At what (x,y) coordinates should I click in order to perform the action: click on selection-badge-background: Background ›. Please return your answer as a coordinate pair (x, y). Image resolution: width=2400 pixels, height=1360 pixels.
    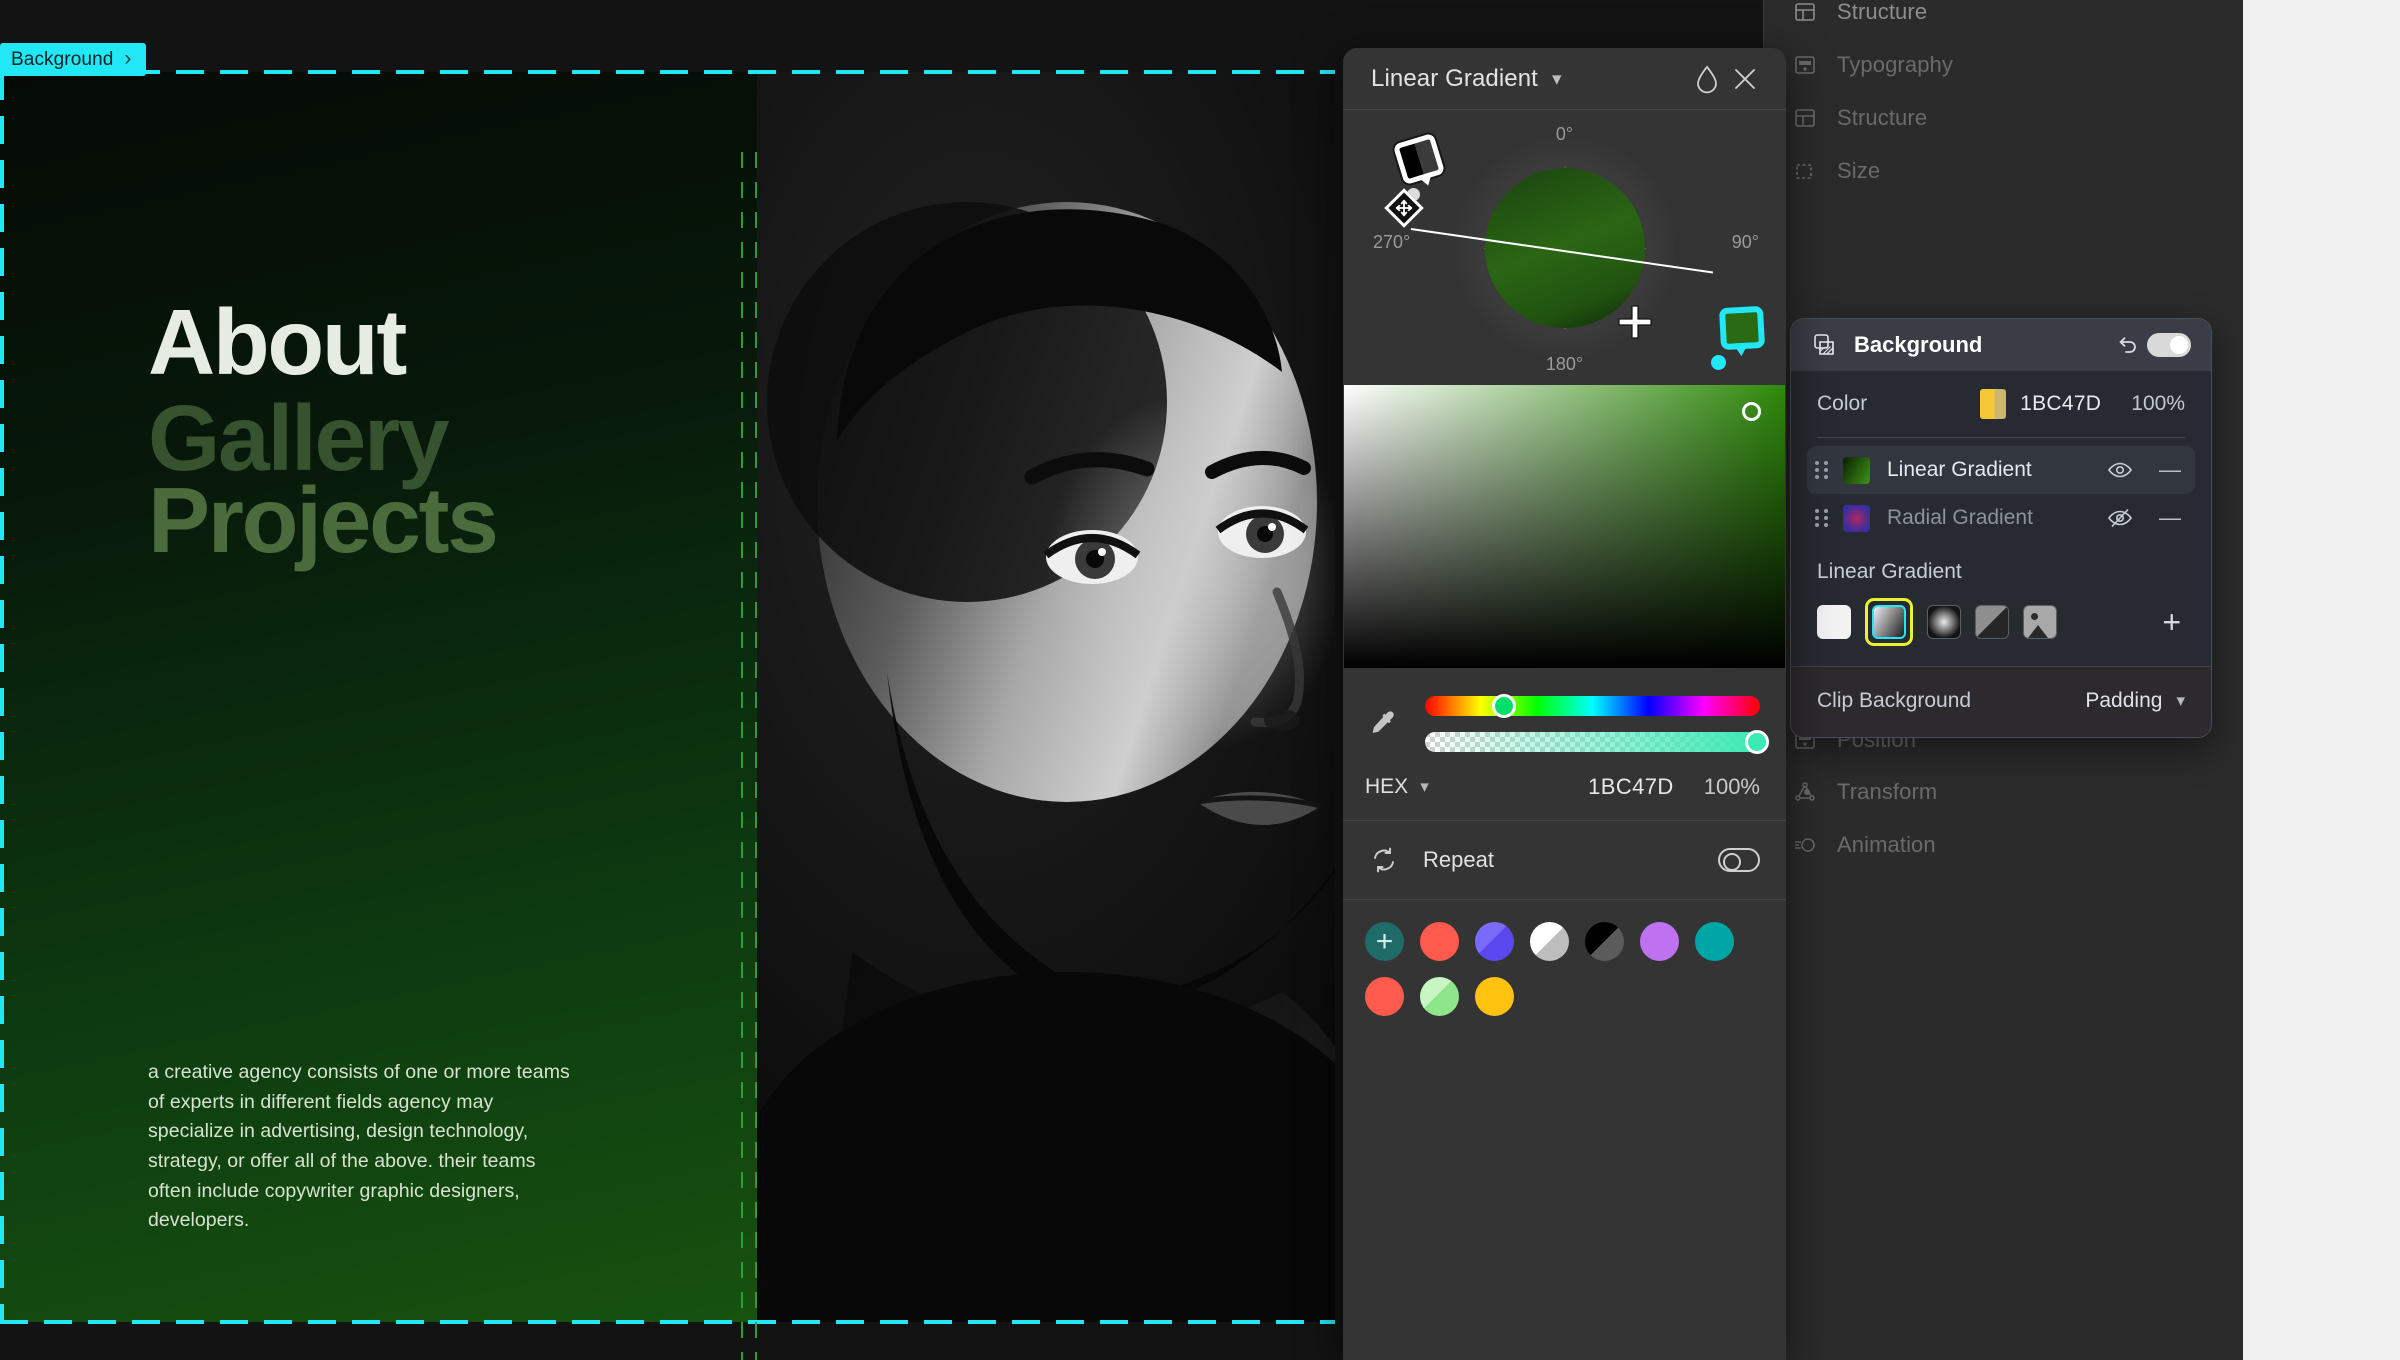
    Looking at the image, I should click on (73, 59).